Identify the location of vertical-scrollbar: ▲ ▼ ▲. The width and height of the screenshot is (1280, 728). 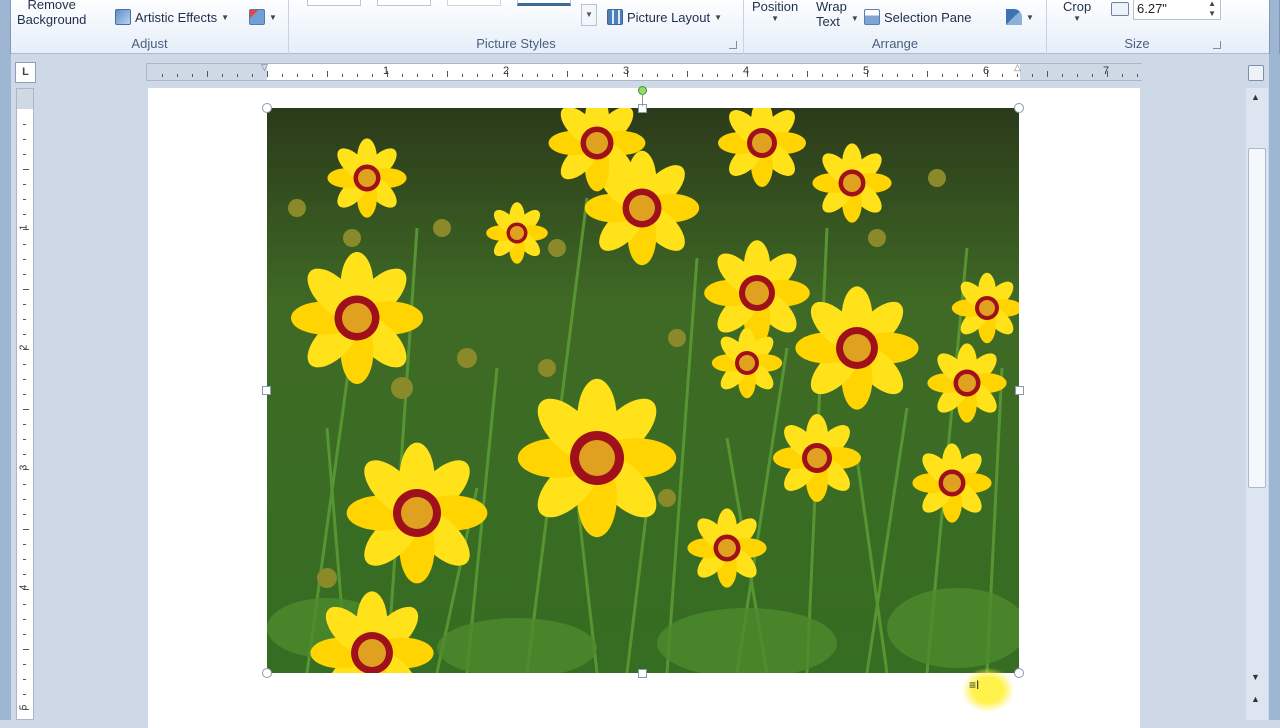
(1257, 404).